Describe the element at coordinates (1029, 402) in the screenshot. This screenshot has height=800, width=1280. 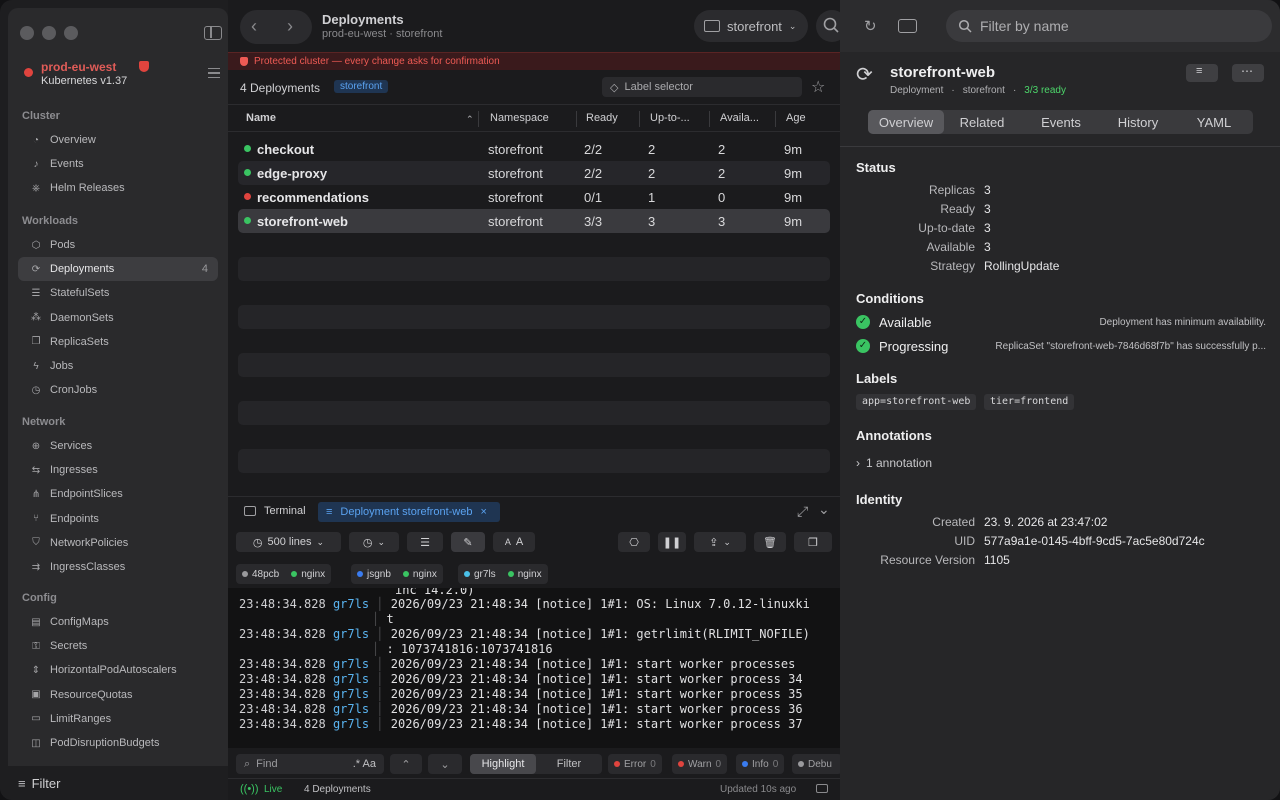
I see `label-chip: tier=frontend` at that location.